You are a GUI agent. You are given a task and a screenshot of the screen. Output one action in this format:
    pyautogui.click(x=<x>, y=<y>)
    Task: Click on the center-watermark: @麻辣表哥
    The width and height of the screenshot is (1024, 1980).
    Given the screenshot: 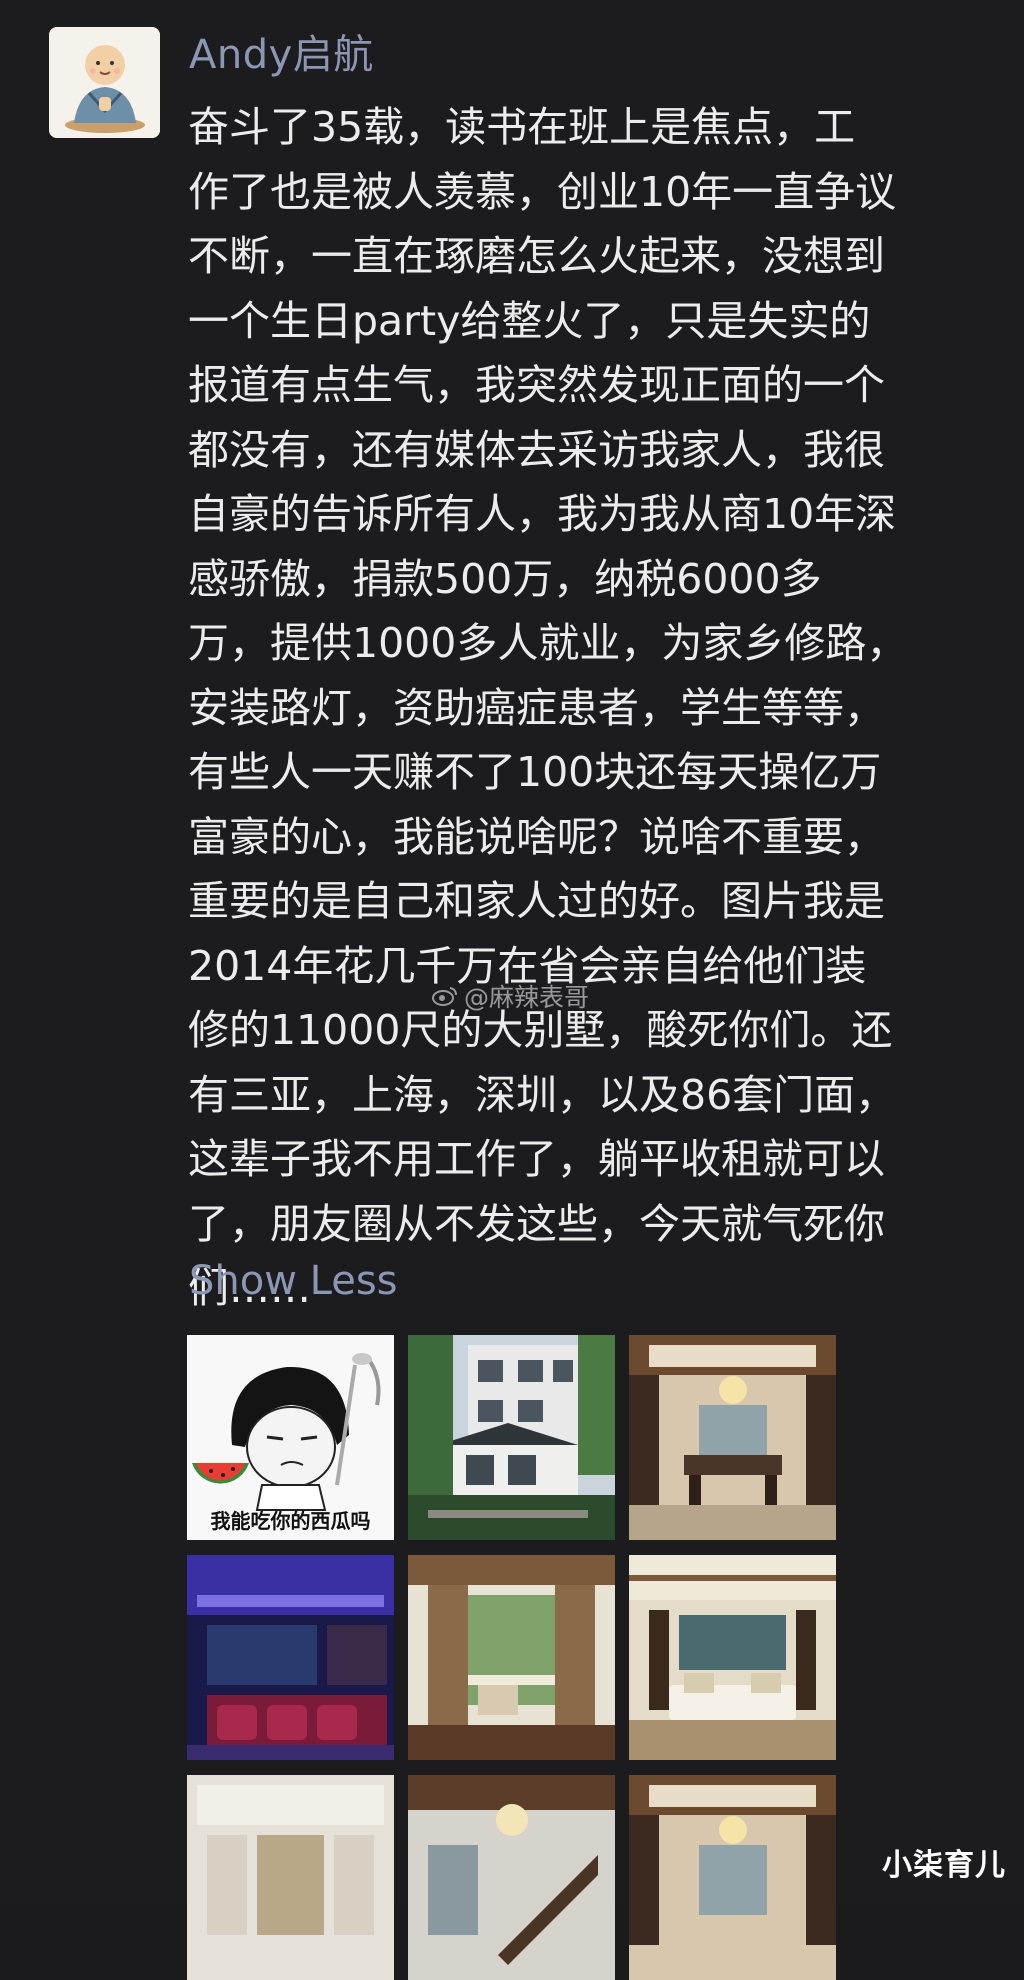 What is the action you would take?
    pyautogui.click(x=510, y=996)
    